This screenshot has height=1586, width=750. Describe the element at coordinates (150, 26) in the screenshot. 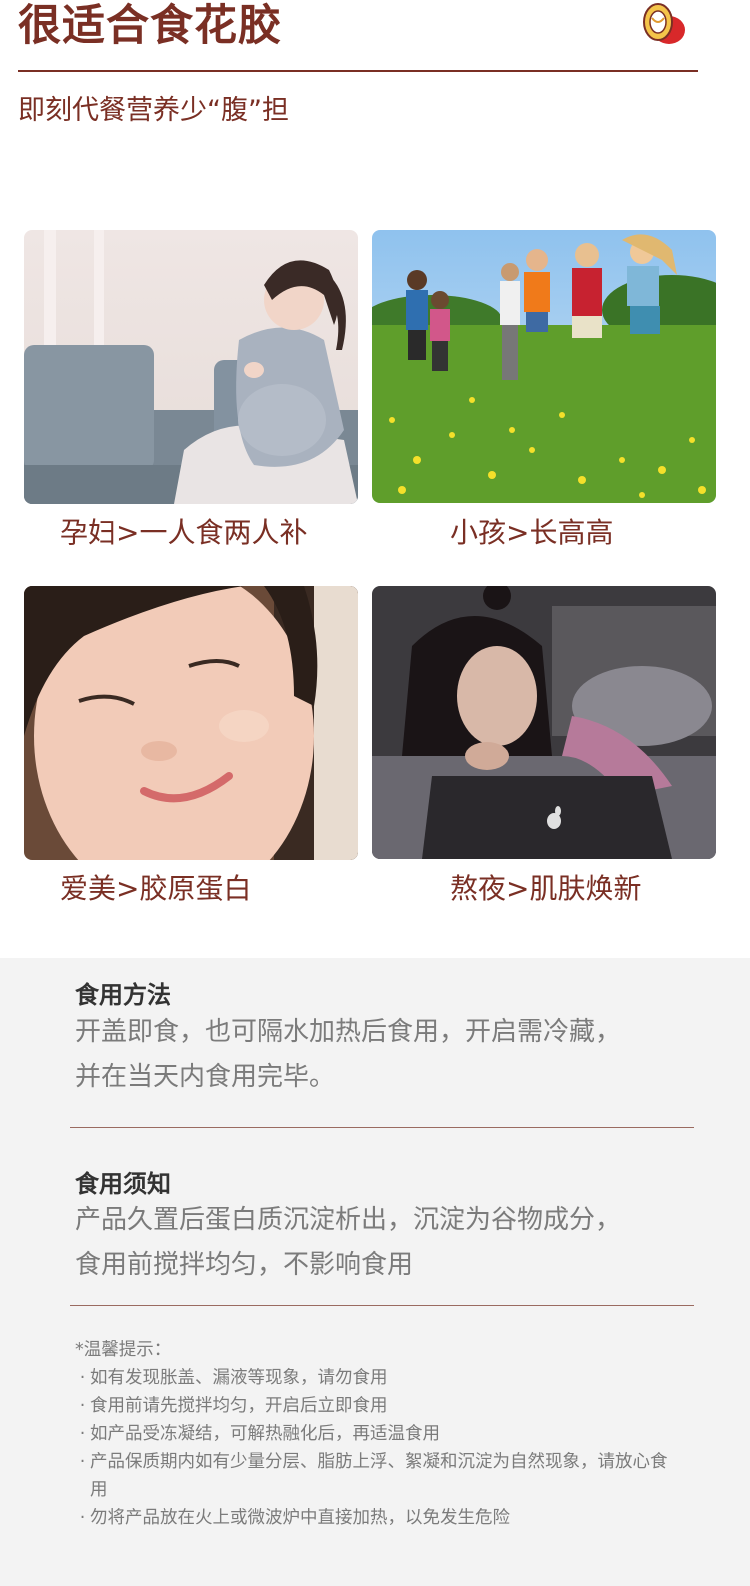

I see `page-title: 很适合食花胶` at that location.